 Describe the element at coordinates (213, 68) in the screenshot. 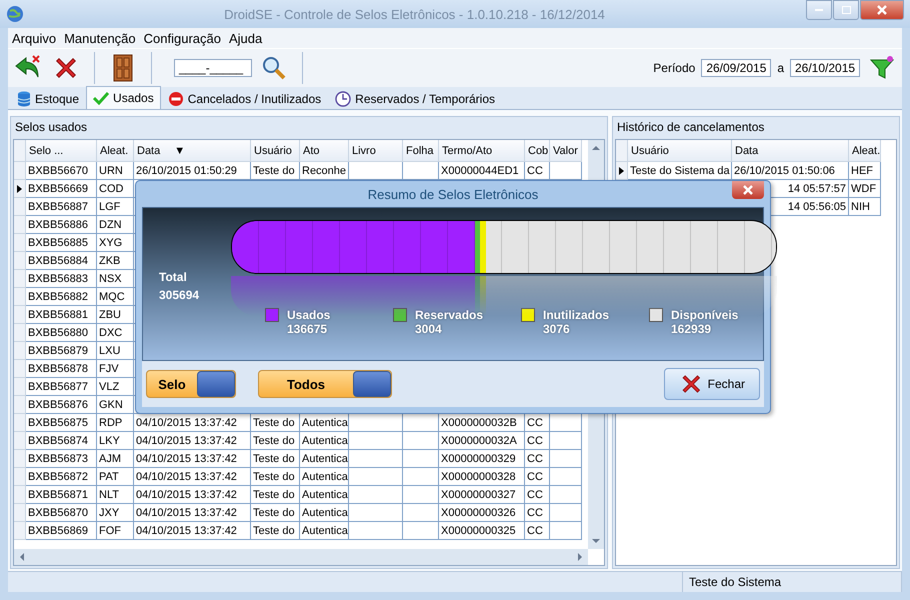

I see `code-field: ____-_____` at that location.